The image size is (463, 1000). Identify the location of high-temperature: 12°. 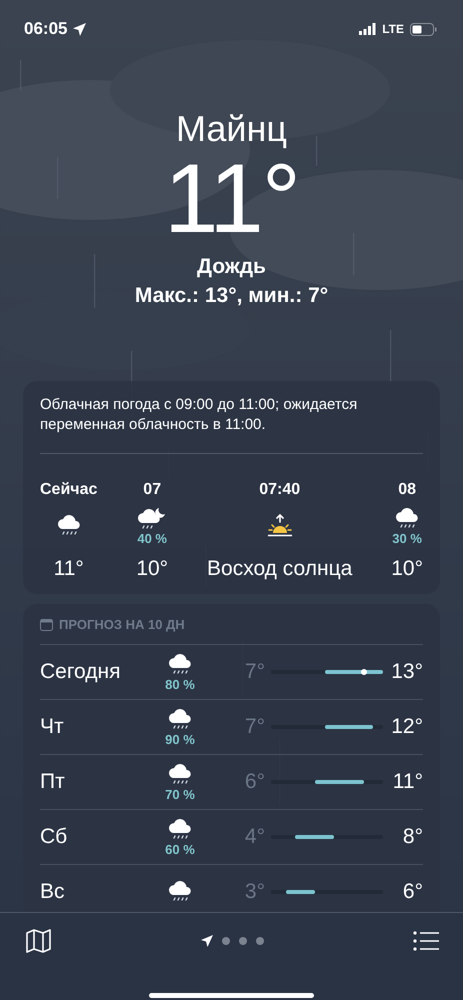
(406, 727).